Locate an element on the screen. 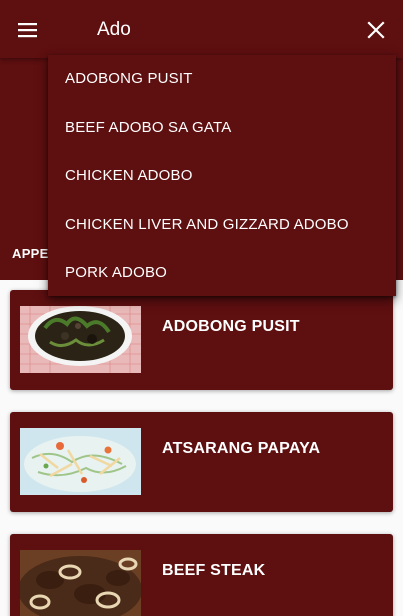  suggestion-item: PORK ADOBO is located at coordinates (222, 273).